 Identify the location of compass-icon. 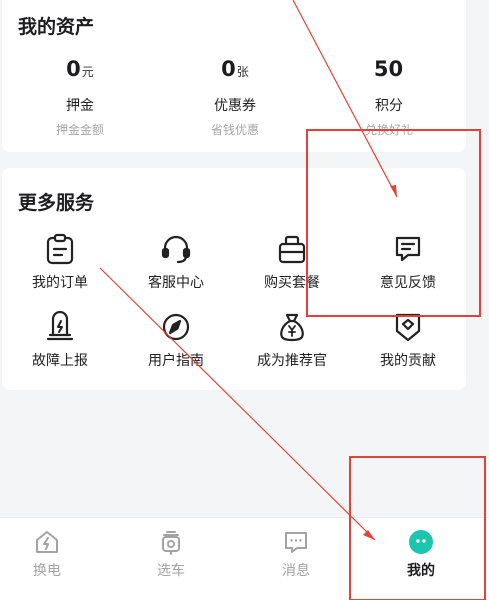
(176, 327).